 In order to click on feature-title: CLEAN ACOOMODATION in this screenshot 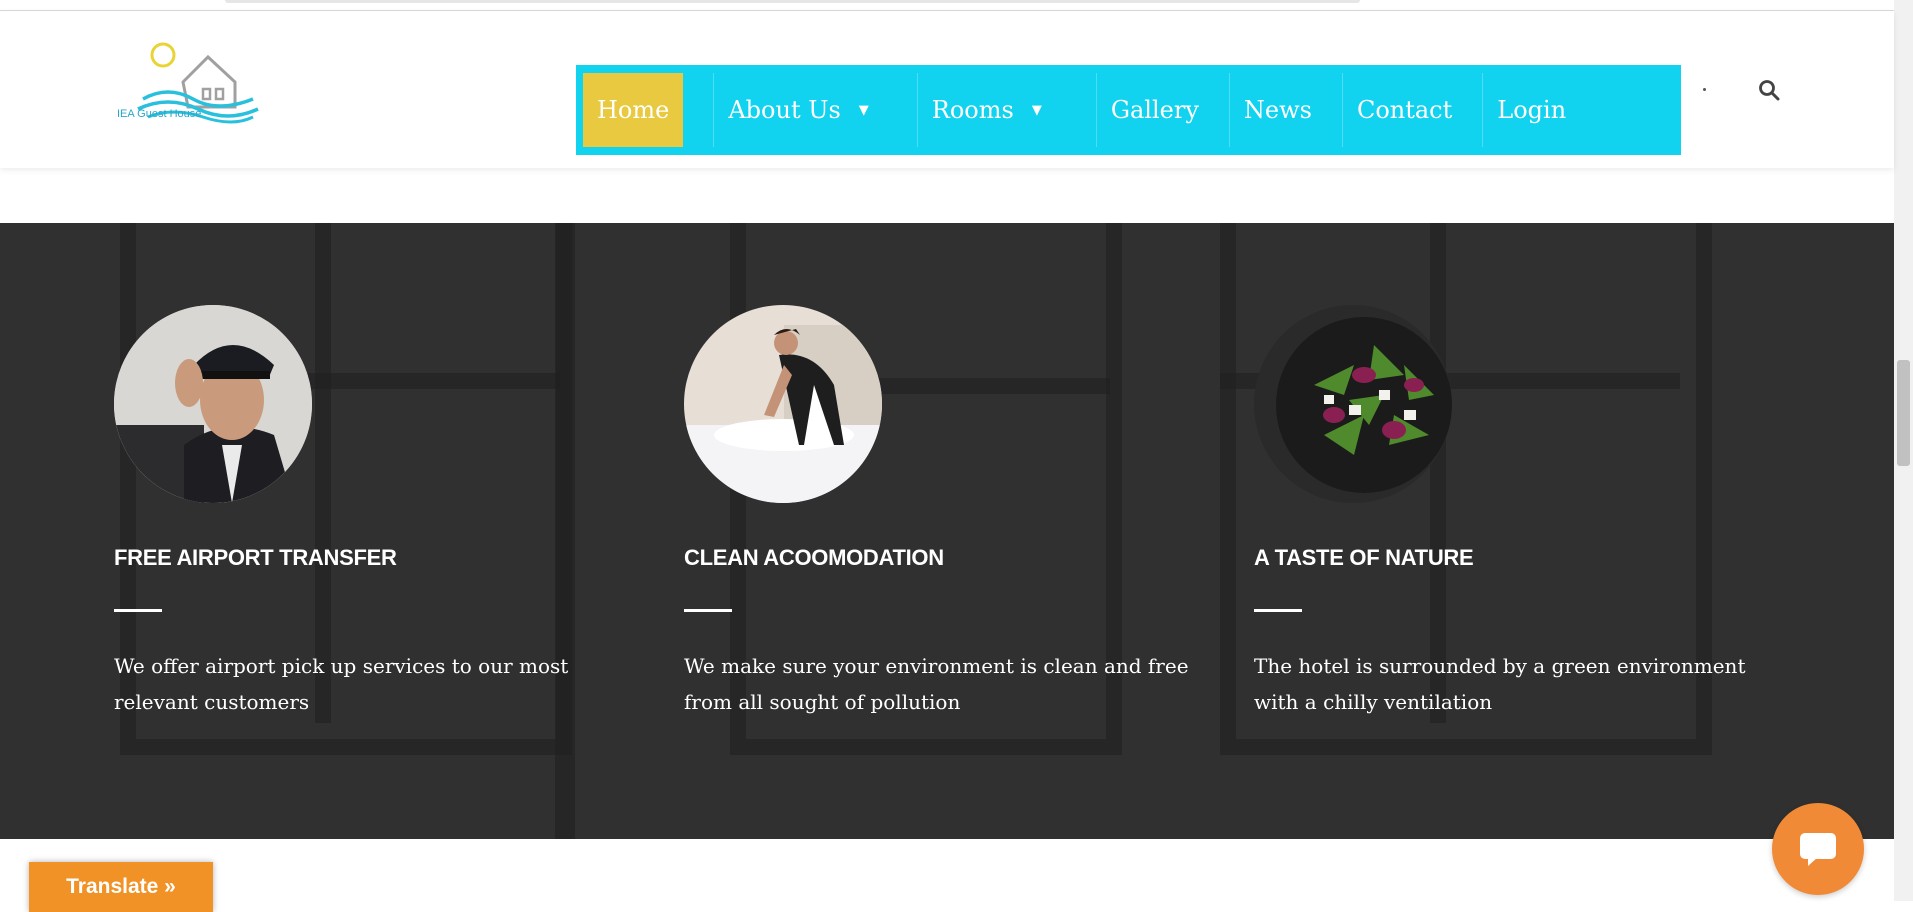, I will do `click(814, 557)`.